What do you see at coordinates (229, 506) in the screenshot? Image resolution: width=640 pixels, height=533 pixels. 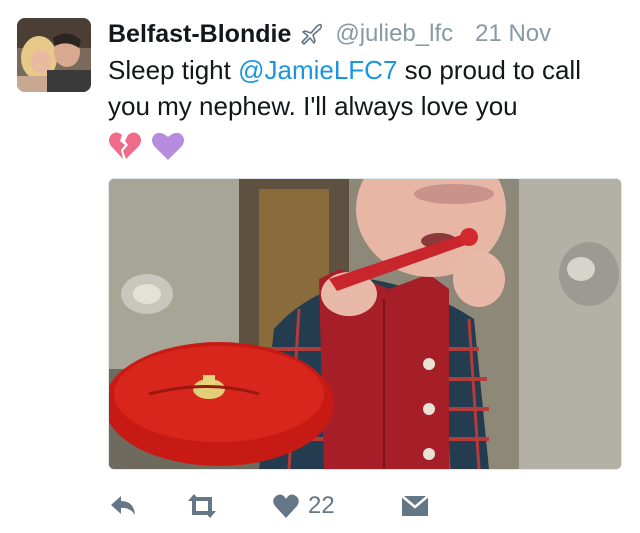 I see `retweet-button` at bounding box center [229, 506].